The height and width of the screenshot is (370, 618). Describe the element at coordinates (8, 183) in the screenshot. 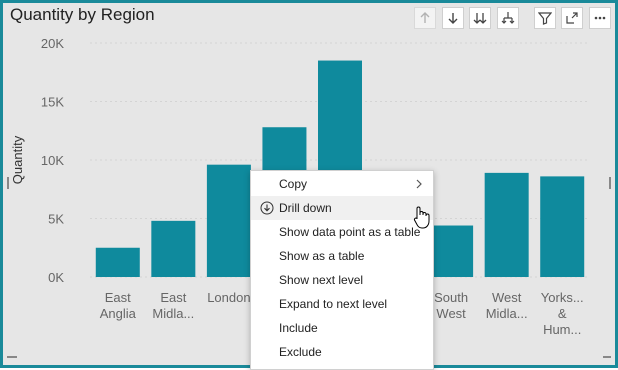

I see `resize-handle-left` at that location.